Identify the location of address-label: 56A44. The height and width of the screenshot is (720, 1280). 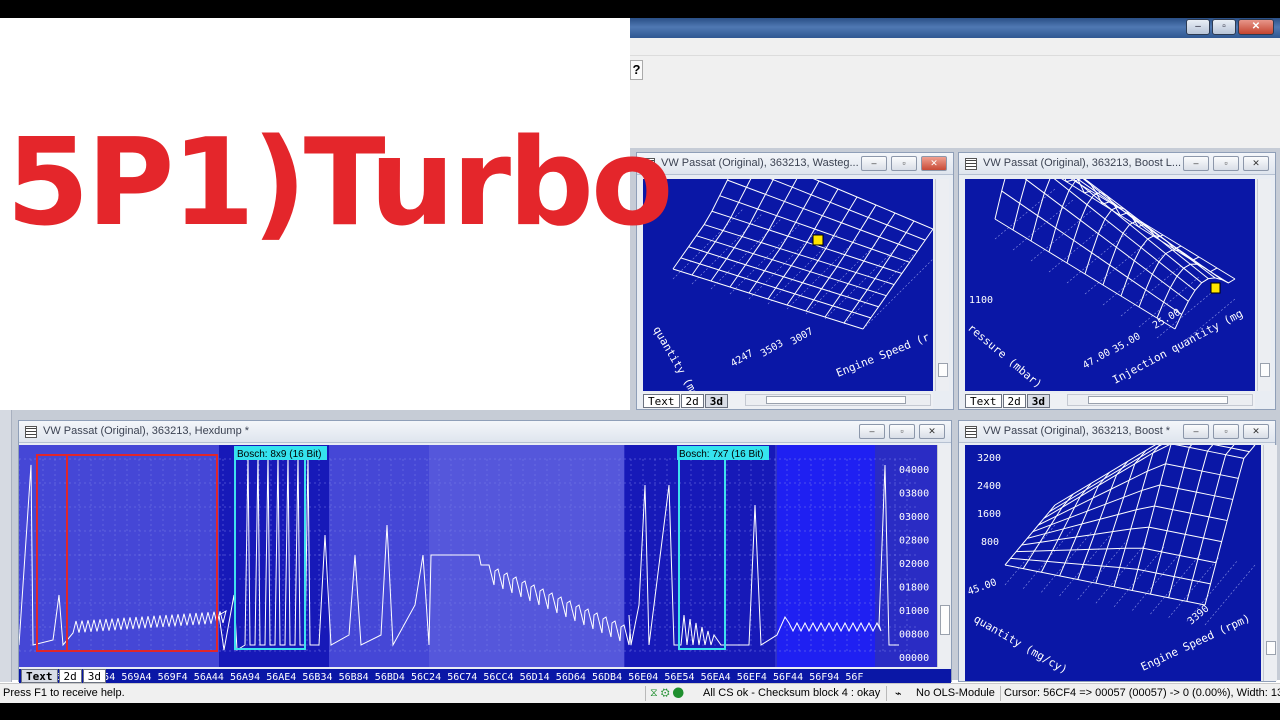
(209, 677).